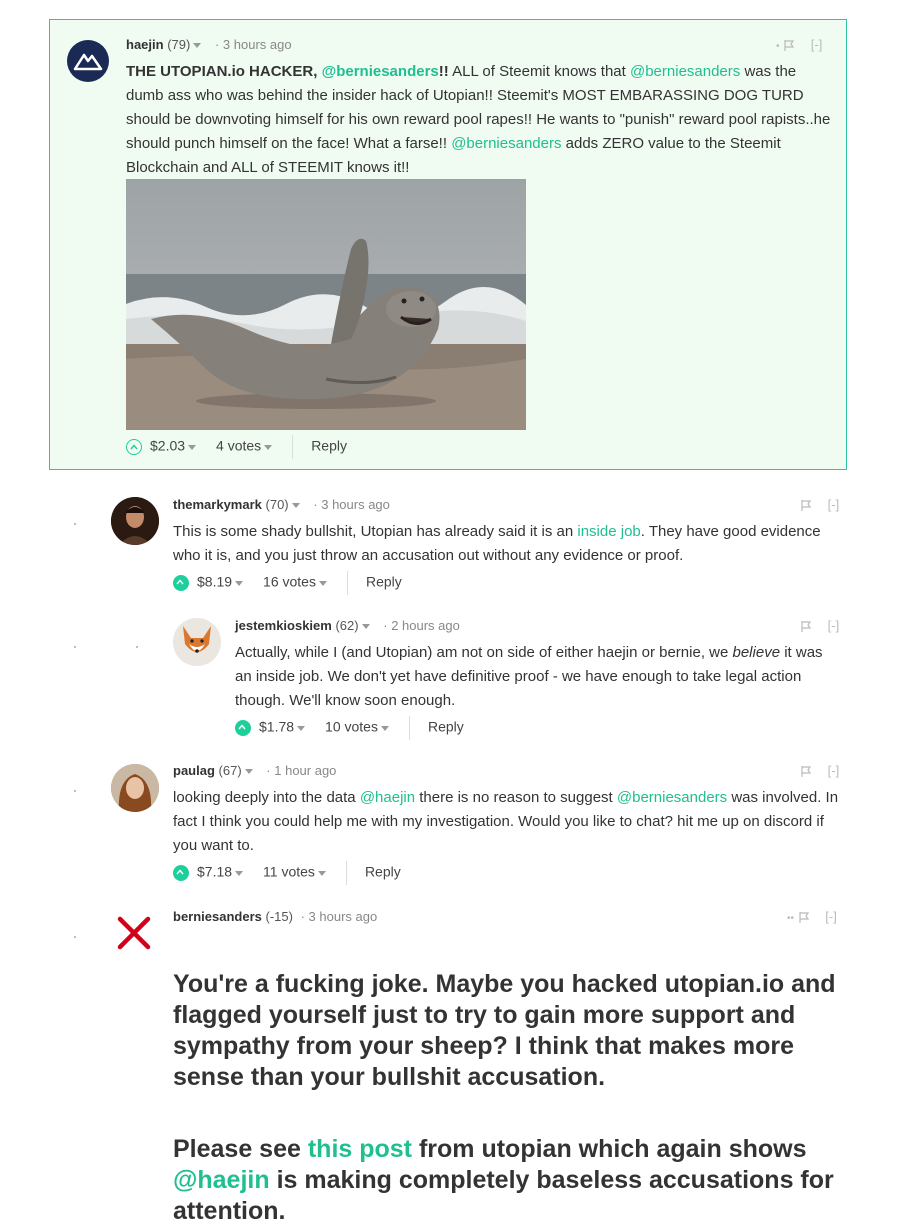  I want to click on comment-meta: jestemkioskiem (62) · 2 hours ago, so click(347, 625).